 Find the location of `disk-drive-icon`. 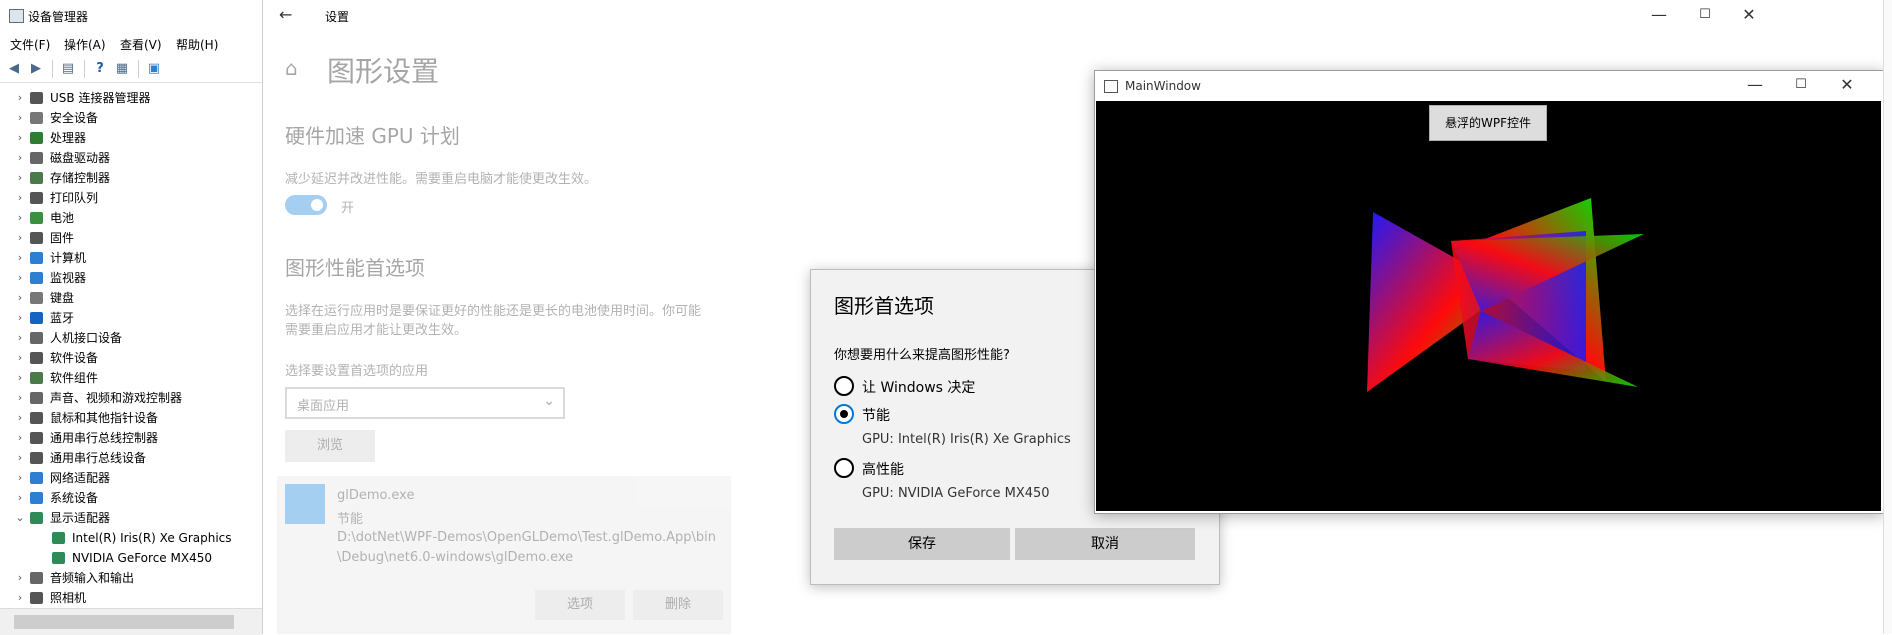

disk-drive-icon is located at coordinates (36, 158).